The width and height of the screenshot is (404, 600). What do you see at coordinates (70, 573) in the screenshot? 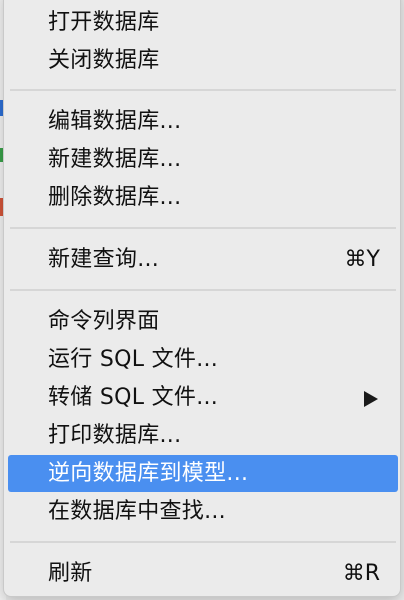
I see `menu-item-label: 刷新` at bounding box center [70, 573].